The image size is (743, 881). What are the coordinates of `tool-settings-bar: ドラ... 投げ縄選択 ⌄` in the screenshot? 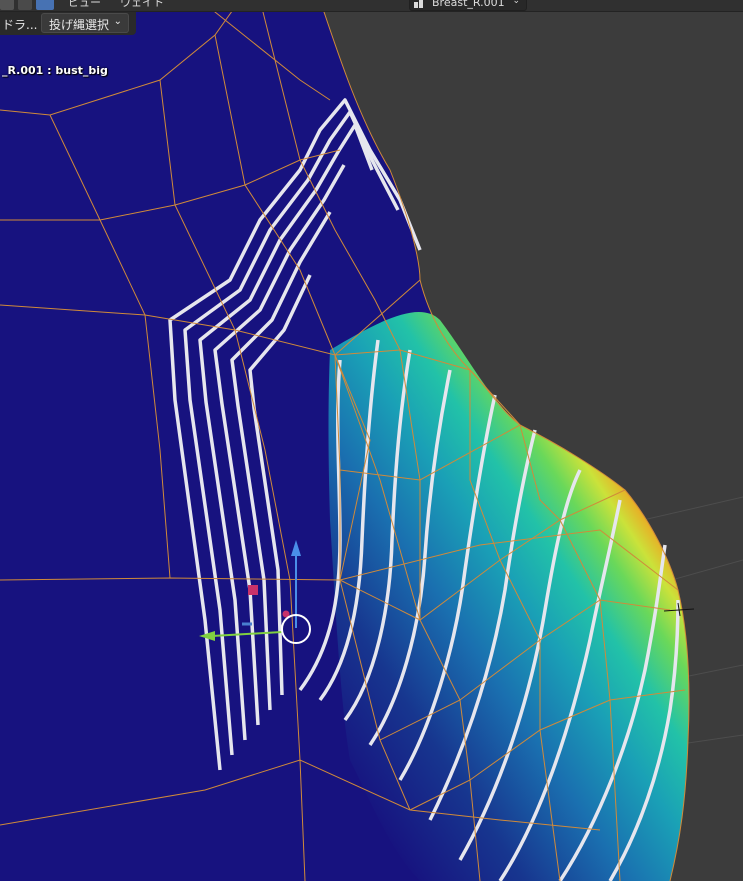 It's located at (68, 23).